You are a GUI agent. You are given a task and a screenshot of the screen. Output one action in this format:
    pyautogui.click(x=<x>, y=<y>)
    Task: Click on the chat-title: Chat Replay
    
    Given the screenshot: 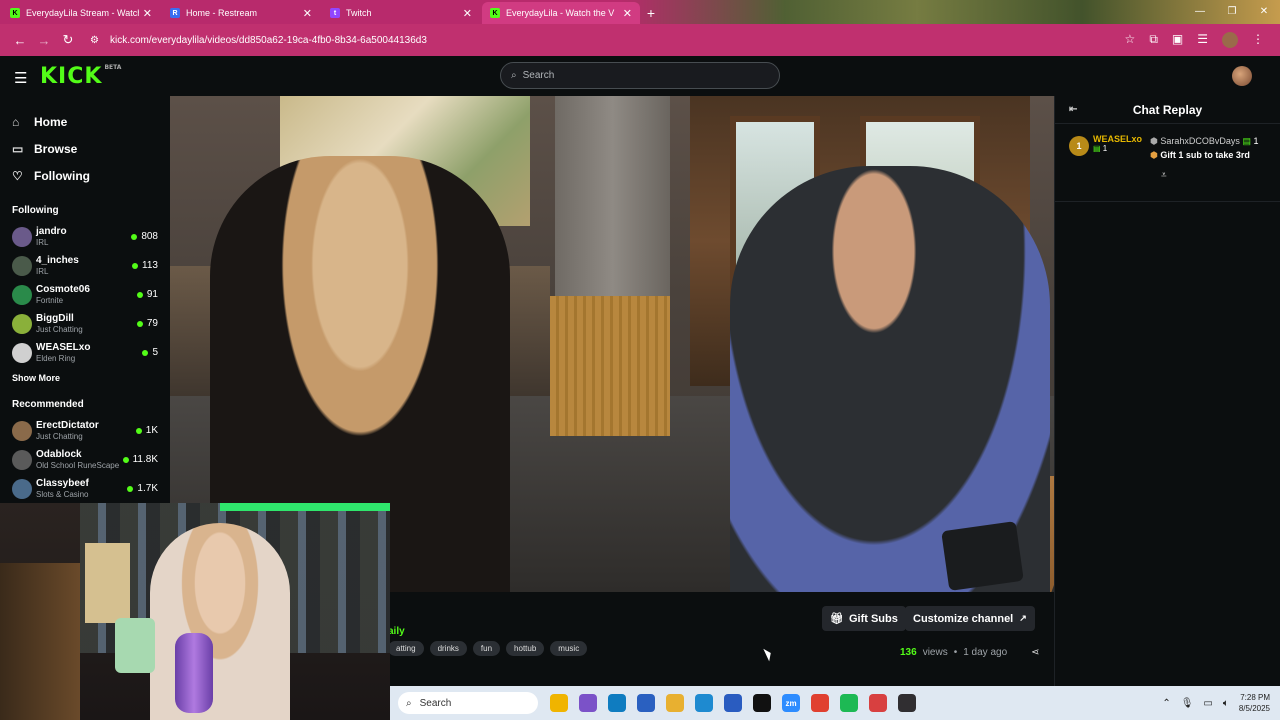 What is the action you would take?
    pyautogui.click(x=1167, y=109)
    